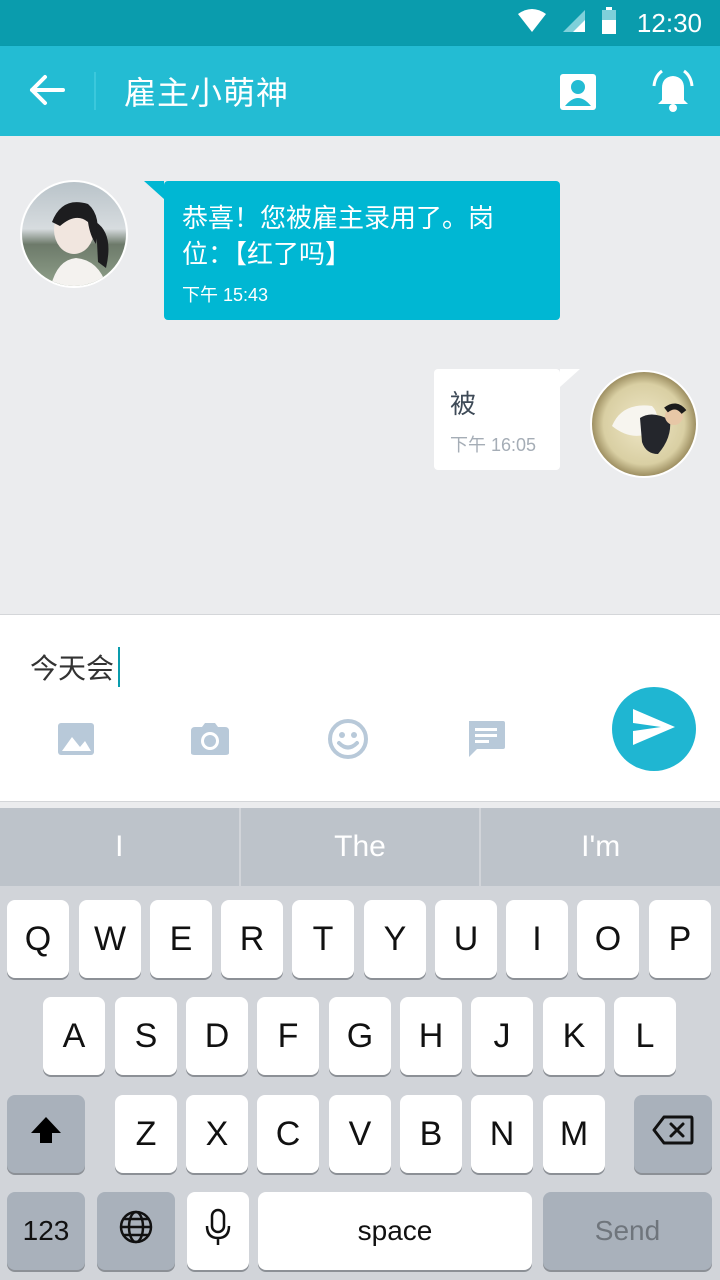 The image size is (720, 1280). What do you see at coordinates (574, 1036) in the screenshot?
I see `key-k: K` at bounding box center [574, 1036].